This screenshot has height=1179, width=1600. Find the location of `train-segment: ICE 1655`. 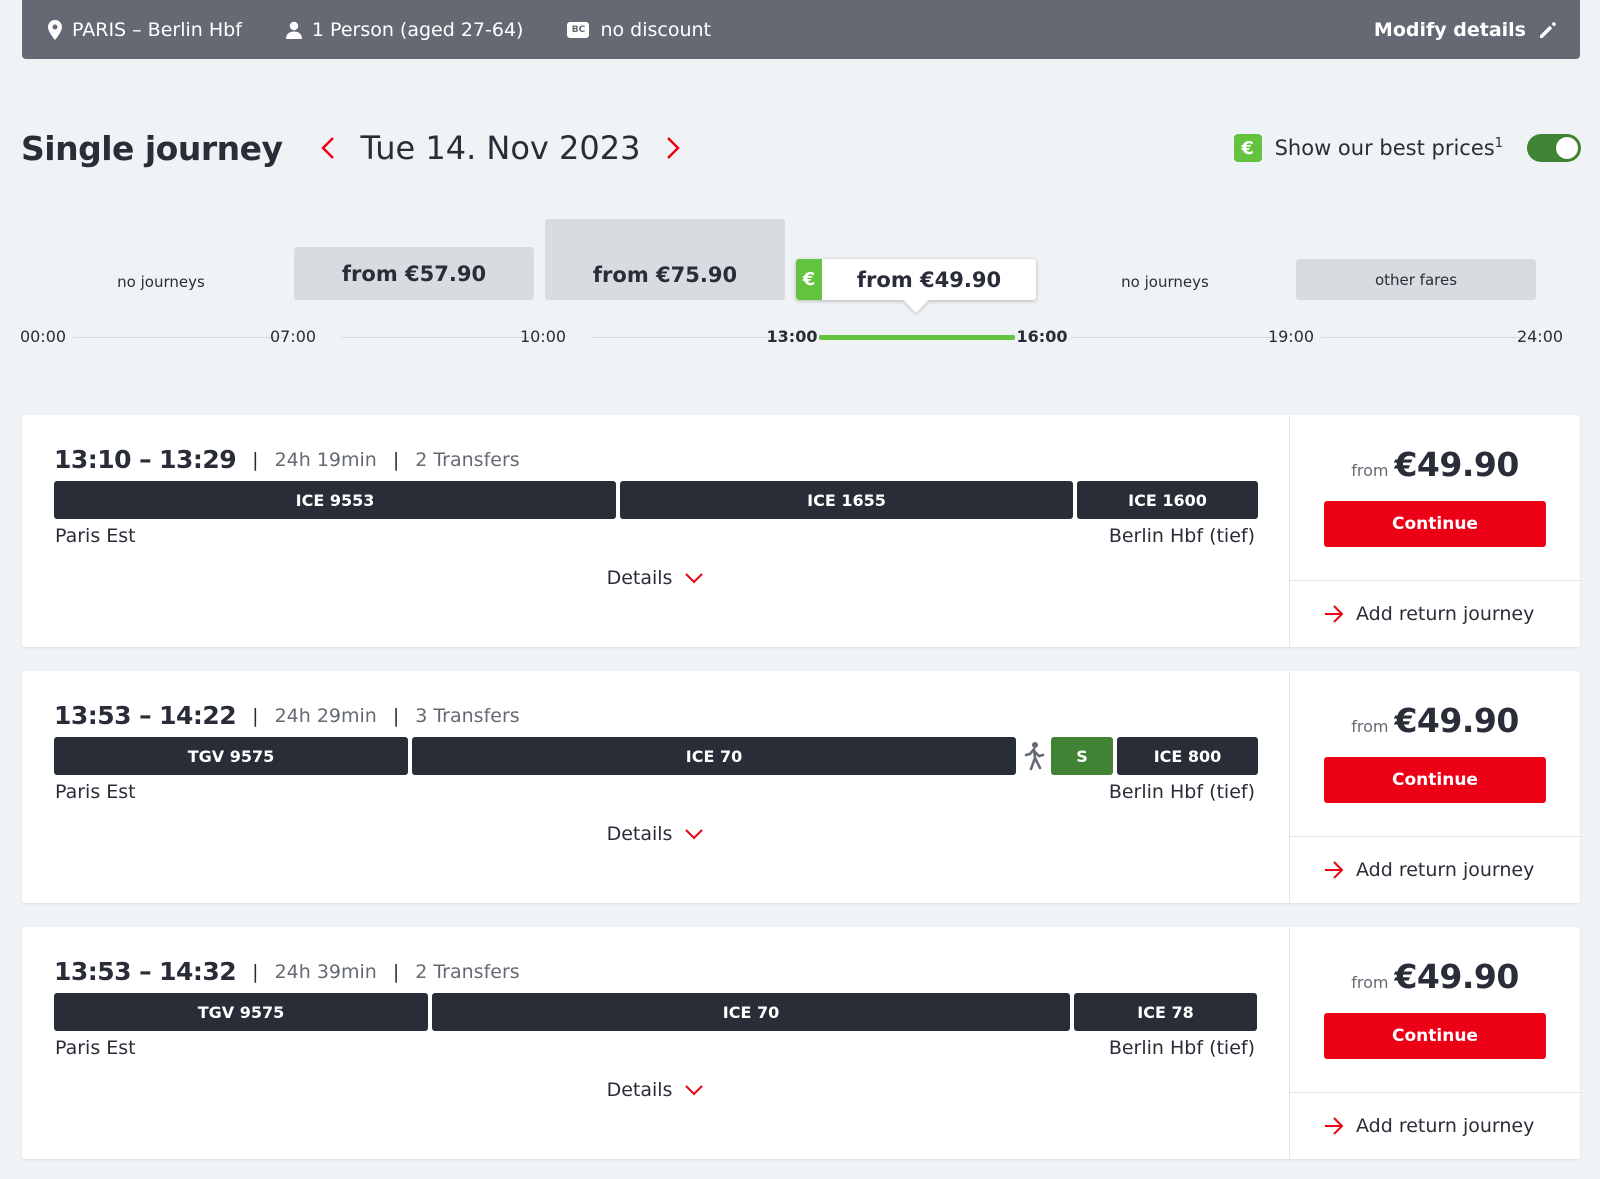

train-segment: ICE 1655 is located at coordinates (846, 500).